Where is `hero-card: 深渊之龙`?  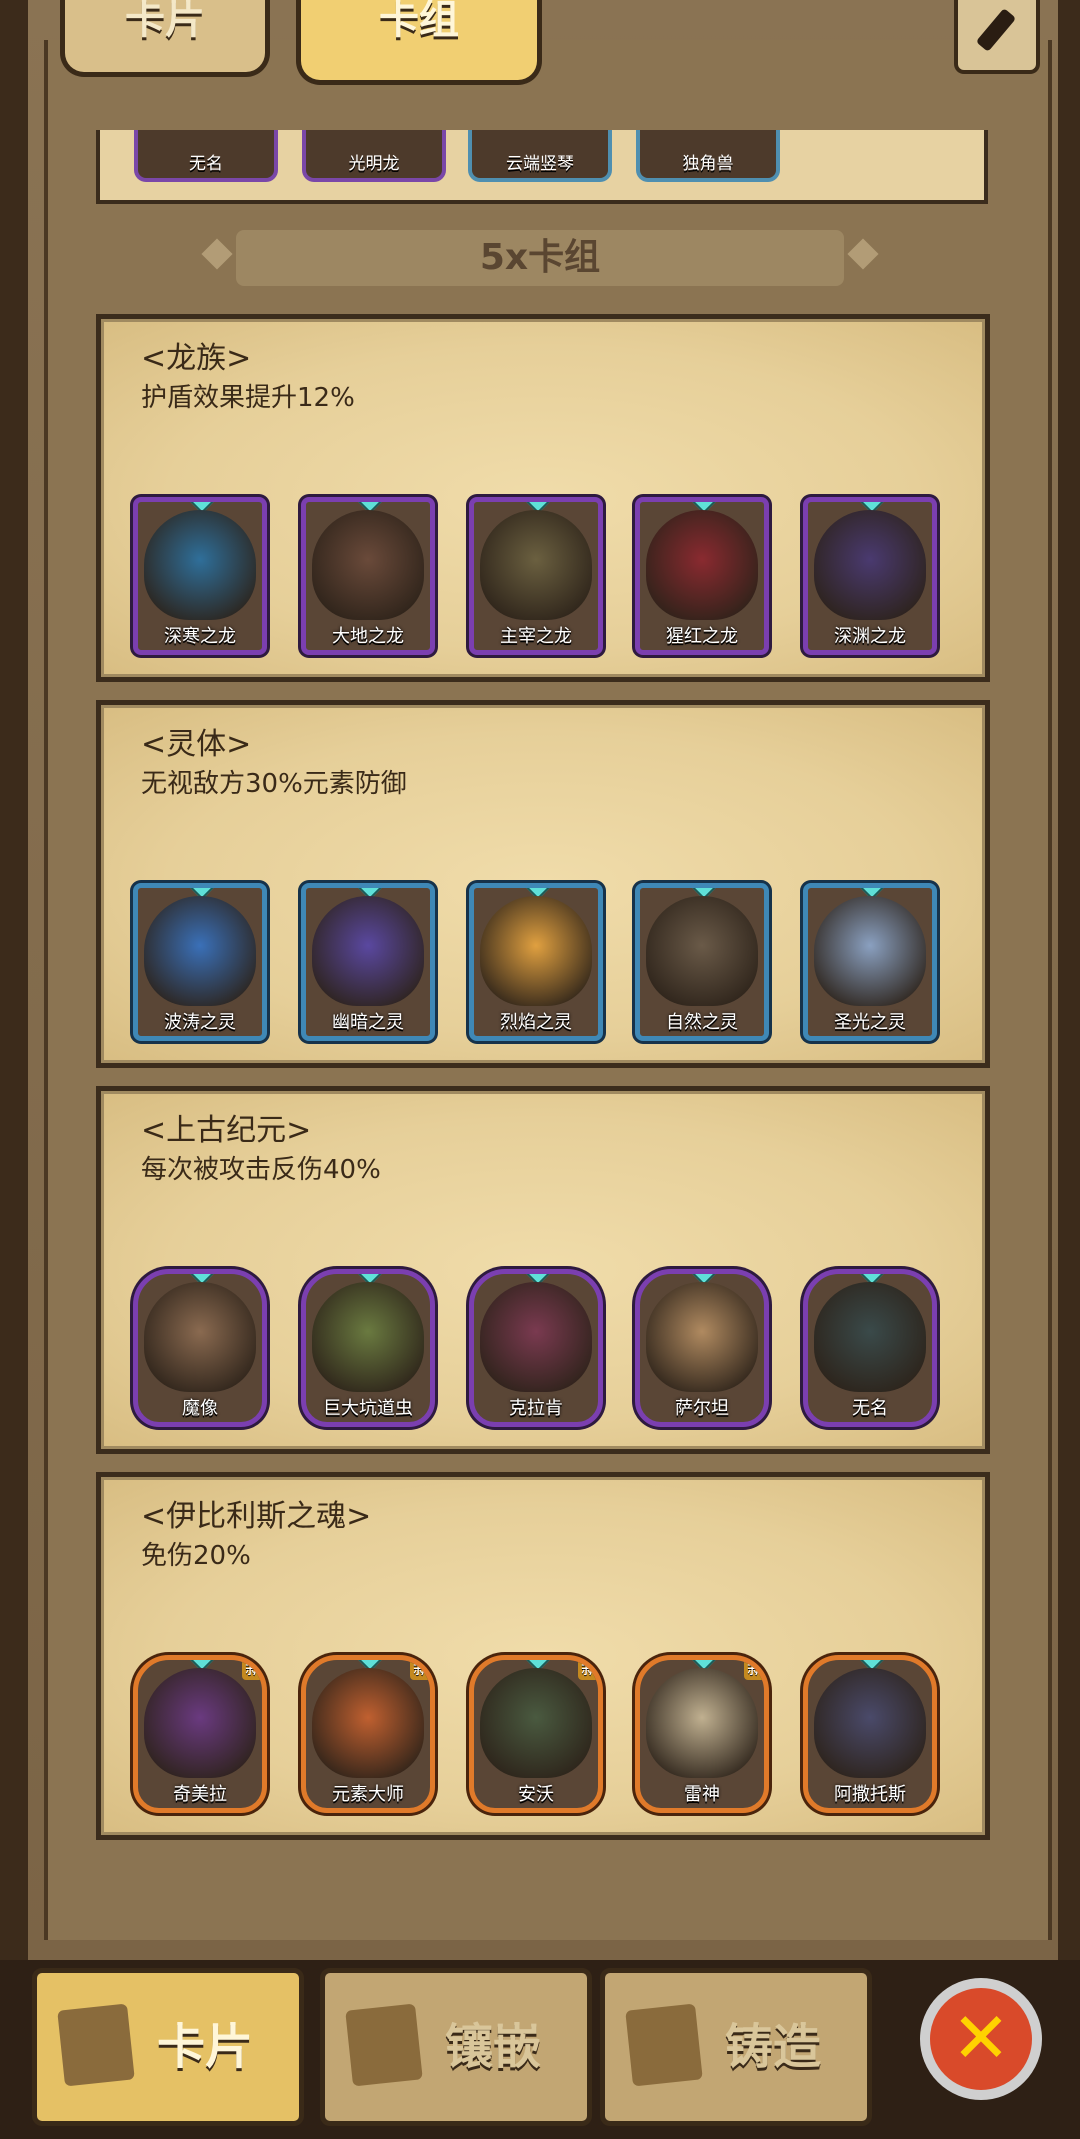 hero-card: 深渊之龙 is located at coordinates (870, 576).